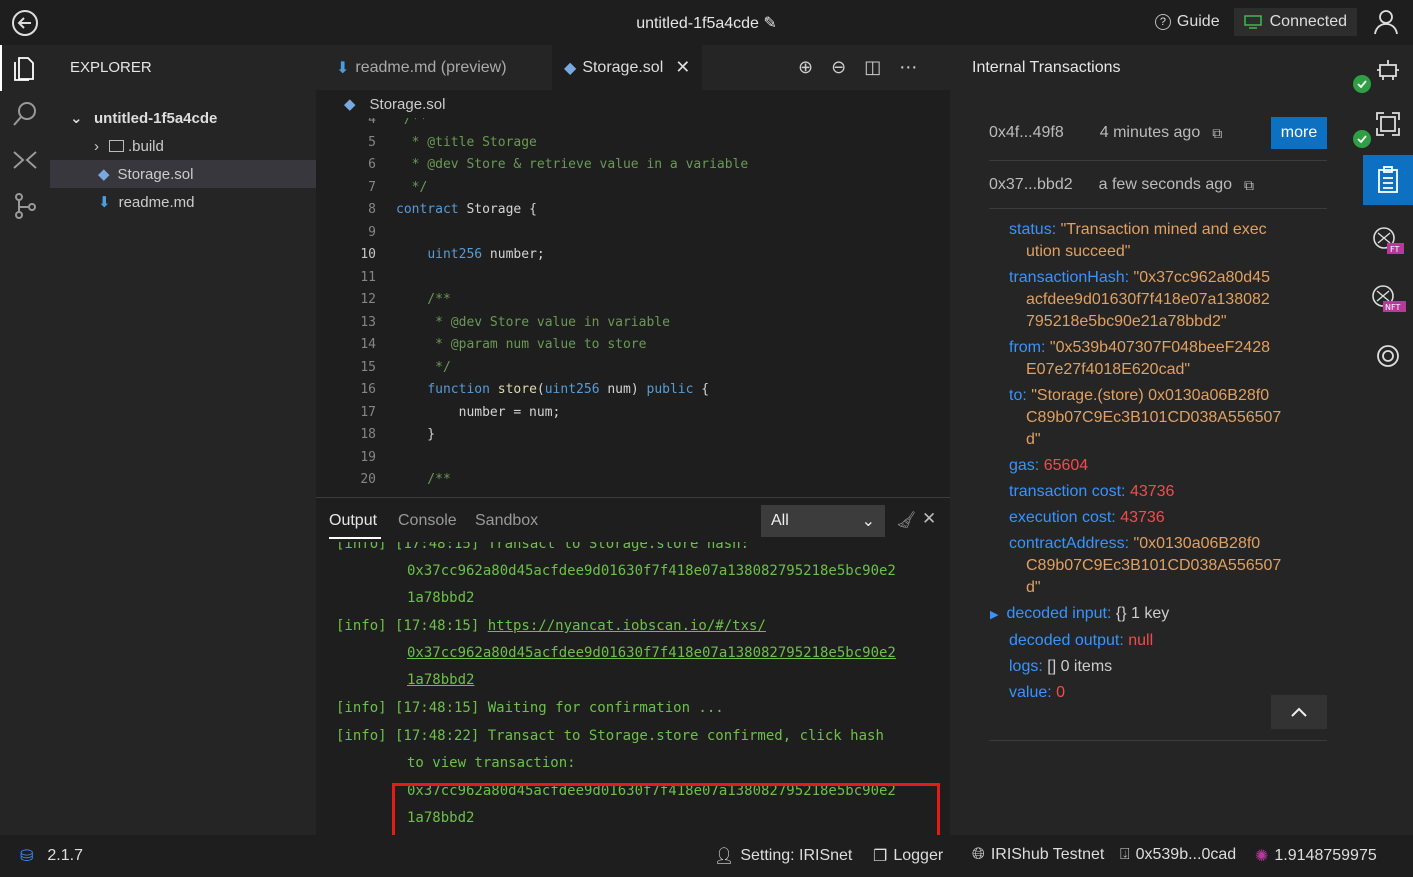 The height and width of the screenshot is (877, 1413). What do you see at coordinates (1178, 855) in the screenshot?
I see `account-item: ⍗ 0x539b...0cad` at bounding box center [1178, 855].